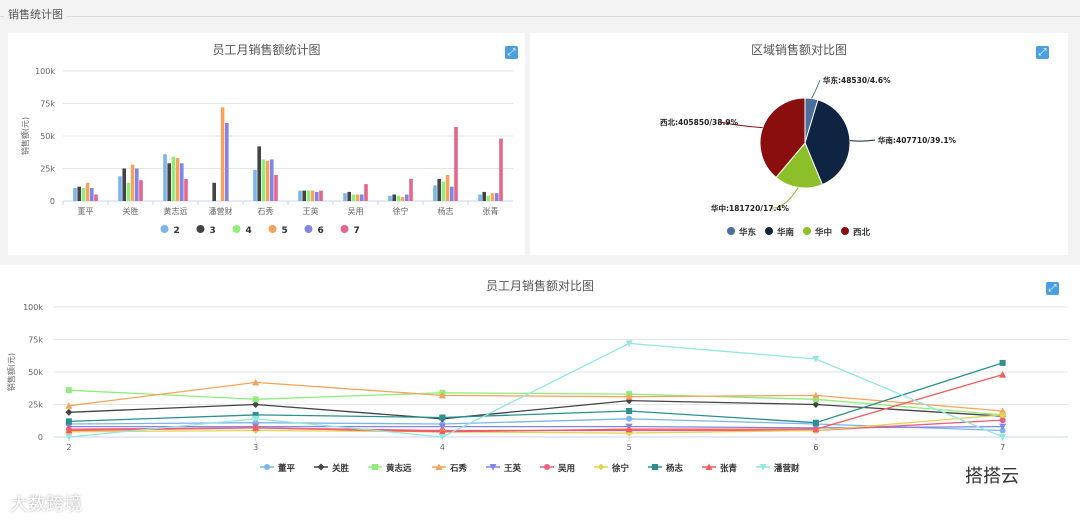  Describe the element at coordinates (399, 468) in the screenshot. I see `legend-label: 黄志远` at that location.